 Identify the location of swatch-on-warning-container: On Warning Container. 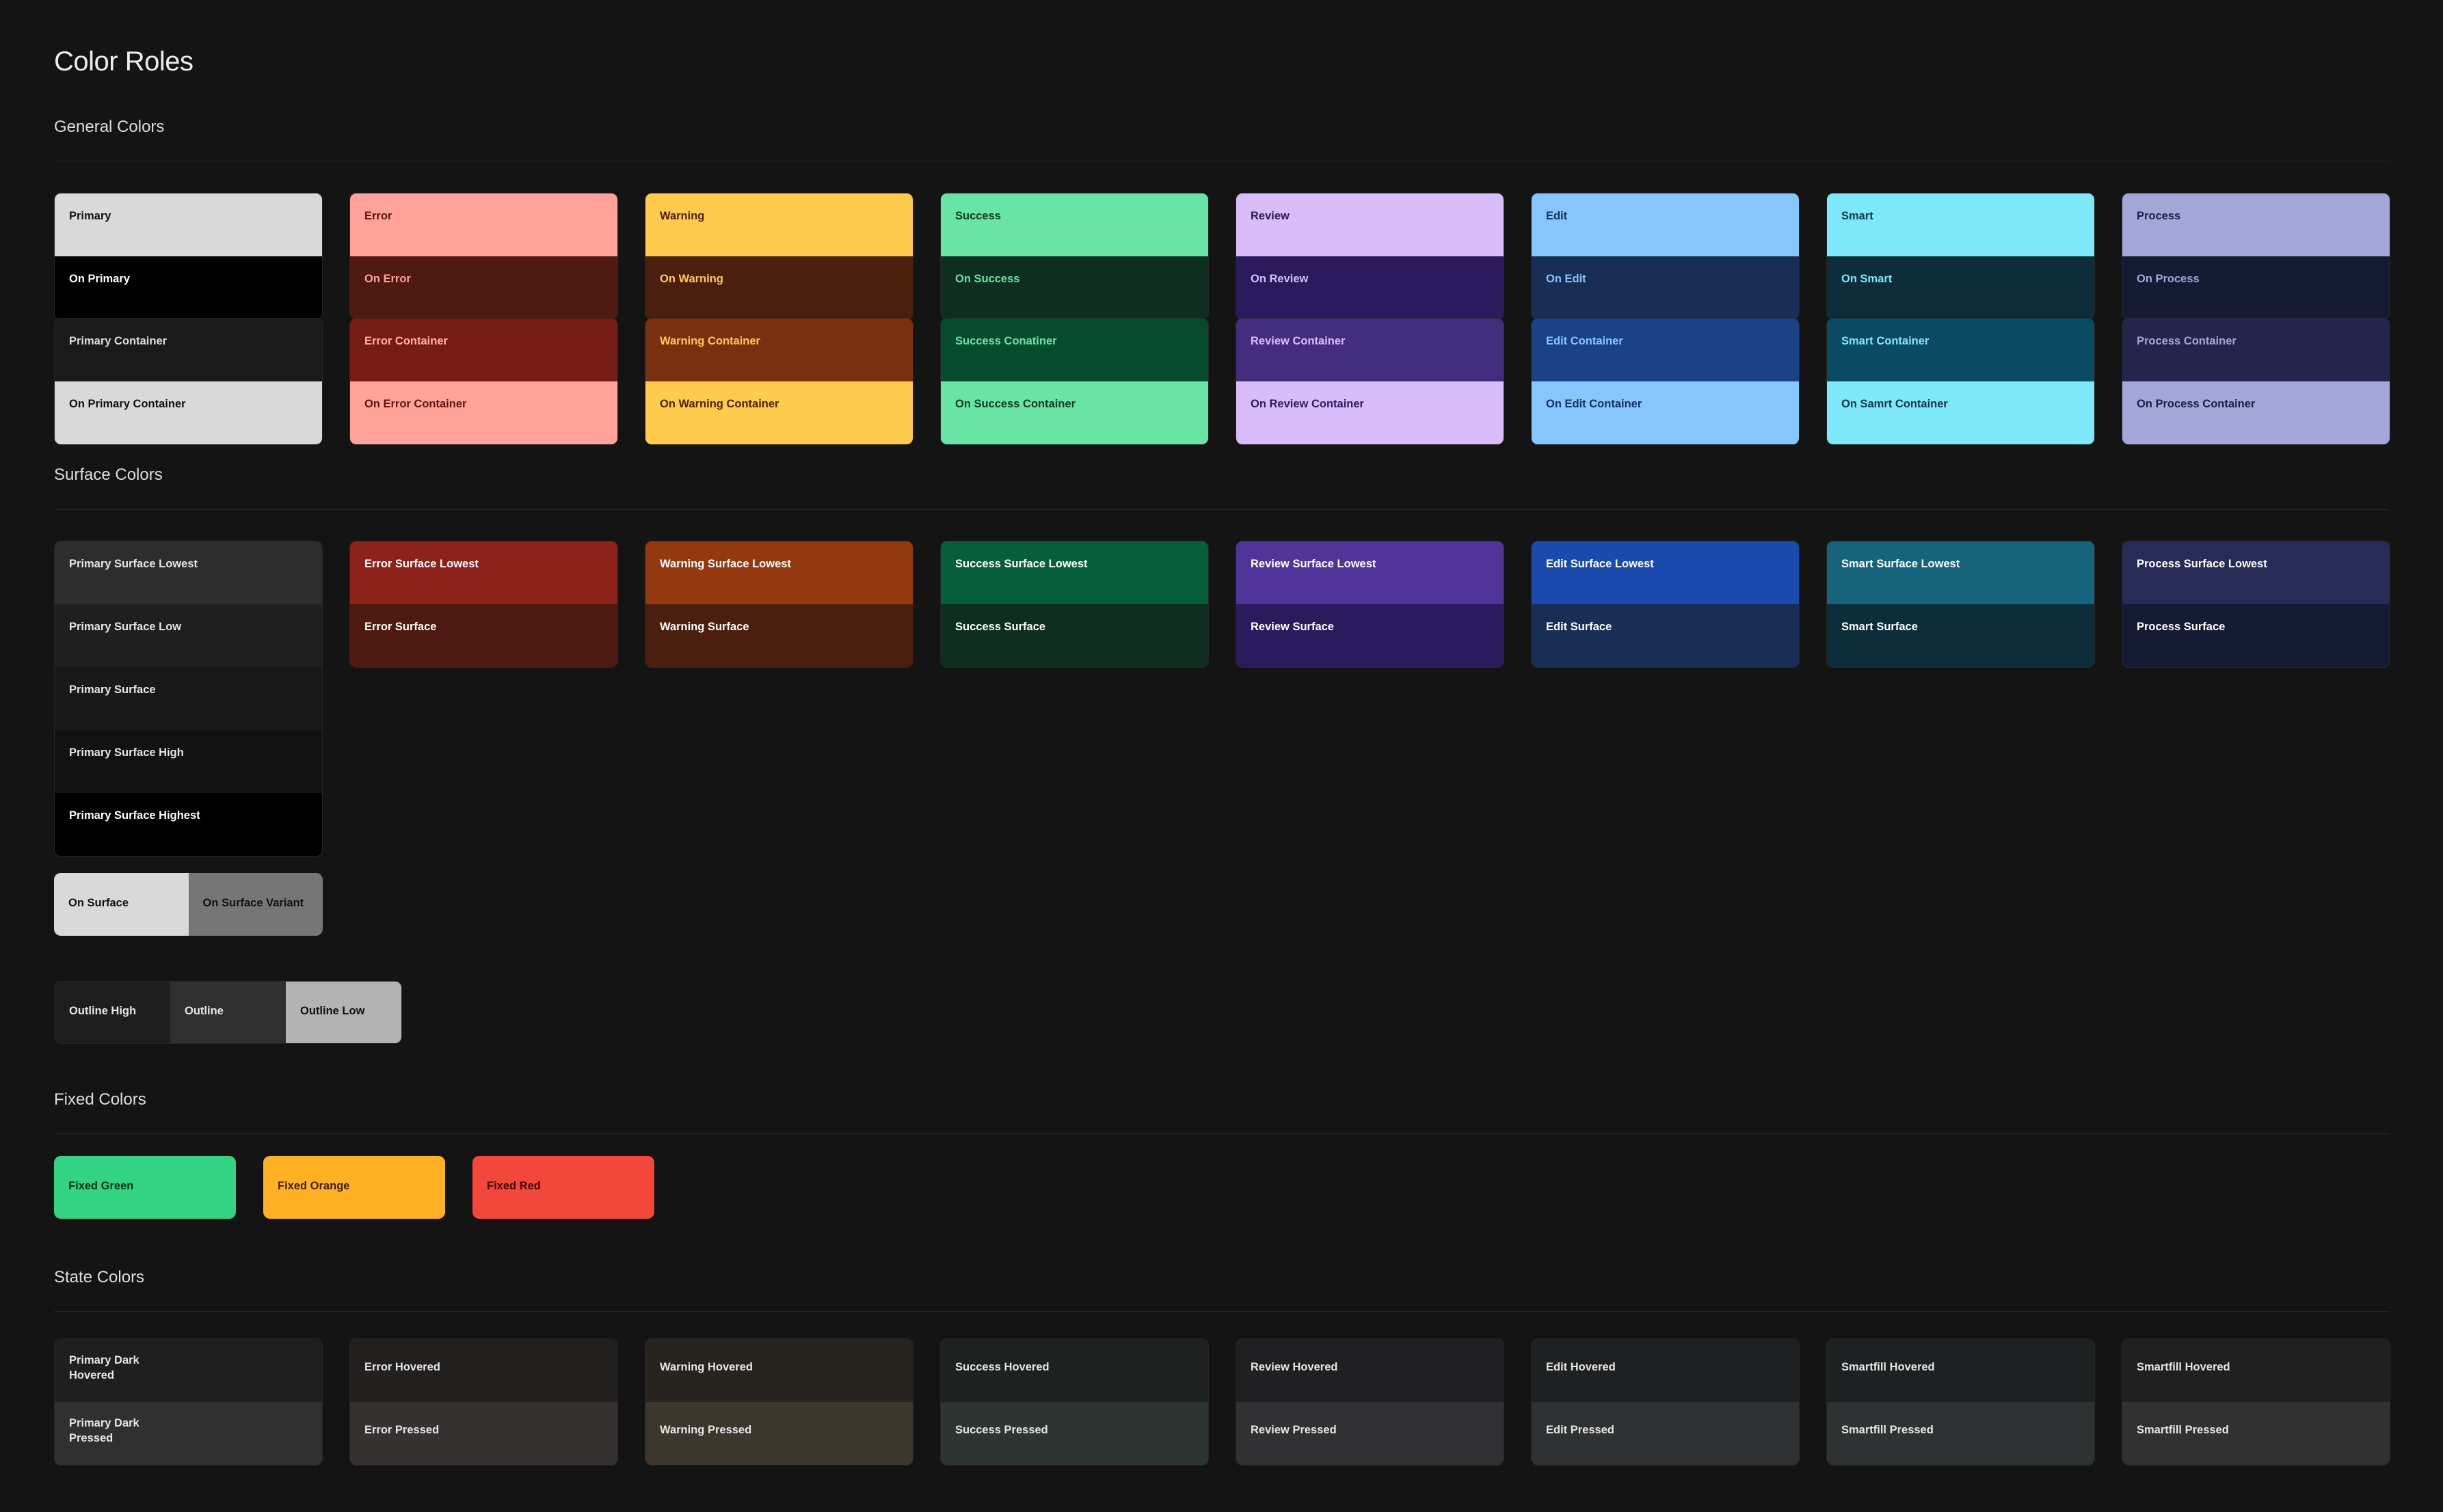
(779, 413).